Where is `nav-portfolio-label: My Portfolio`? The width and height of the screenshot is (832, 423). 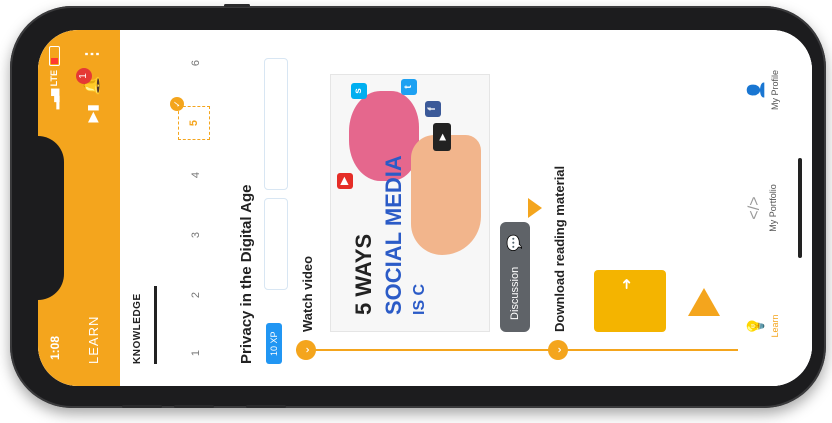 nav-portfolio-label: My Portfolio is located at coordinates (773, 208).